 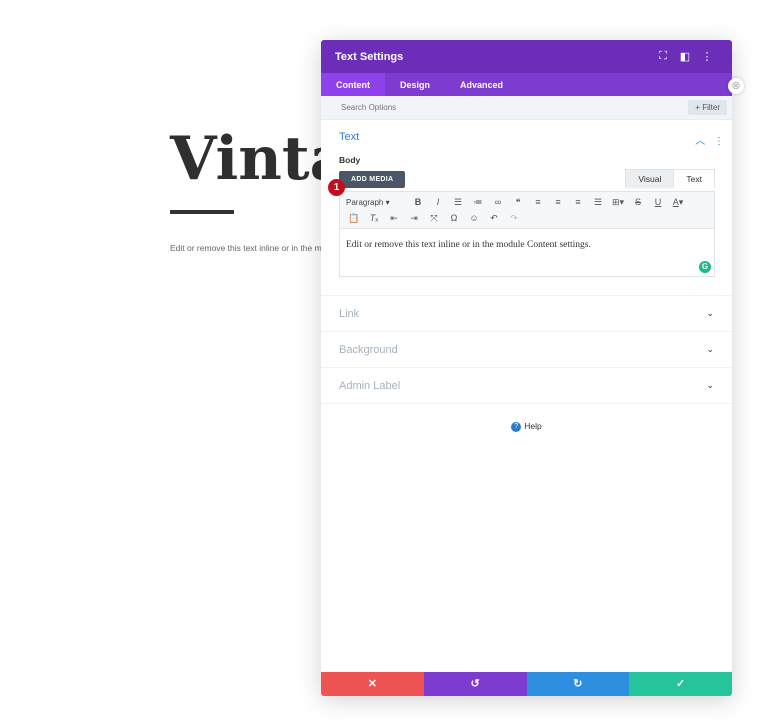 I want to click on fullscreen-icon: ⤧, so click(x=434, y=218).